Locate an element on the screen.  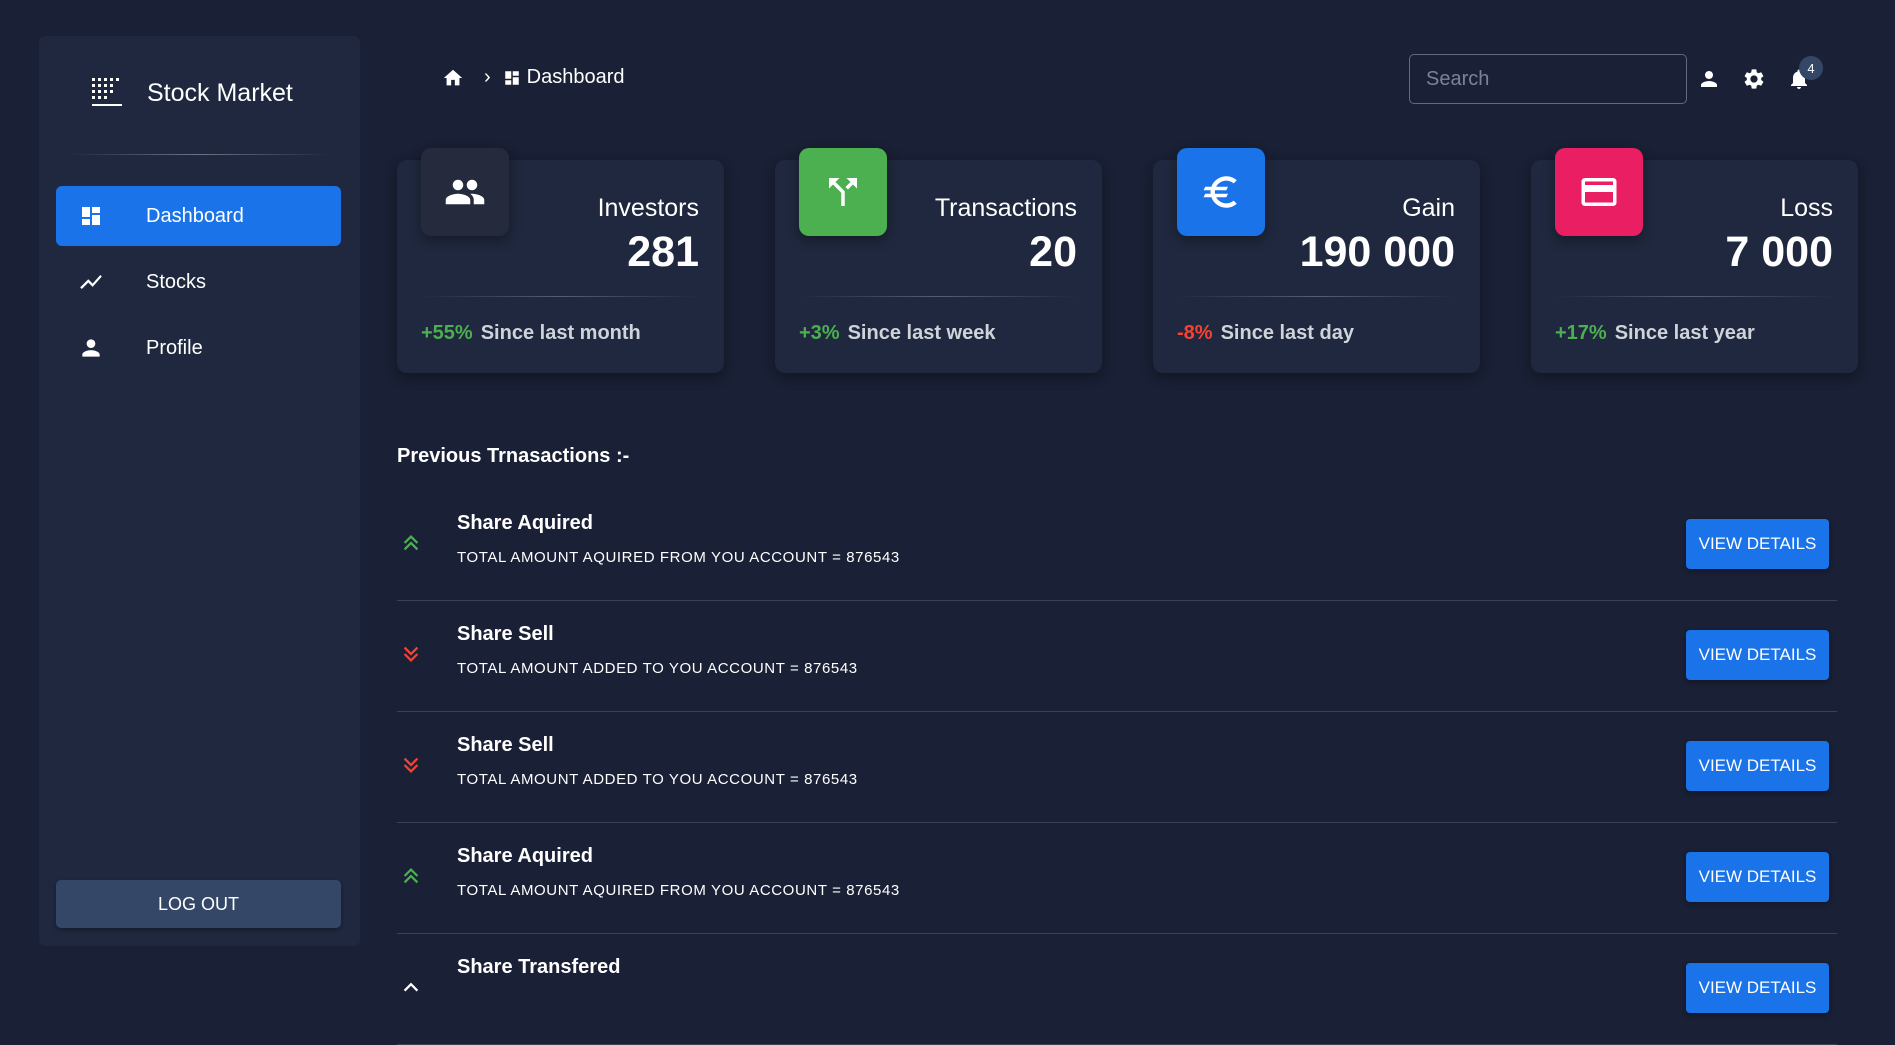
euro-icon is located at coordinates (1221, 192).